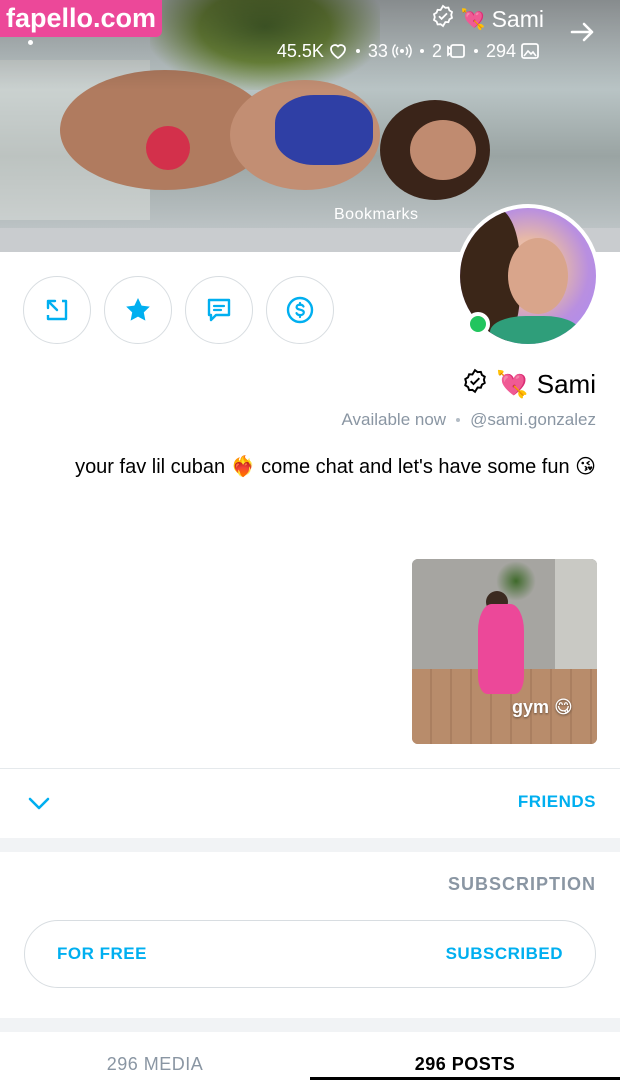  I want to click on profile-name: Sami, so click(566, 383).